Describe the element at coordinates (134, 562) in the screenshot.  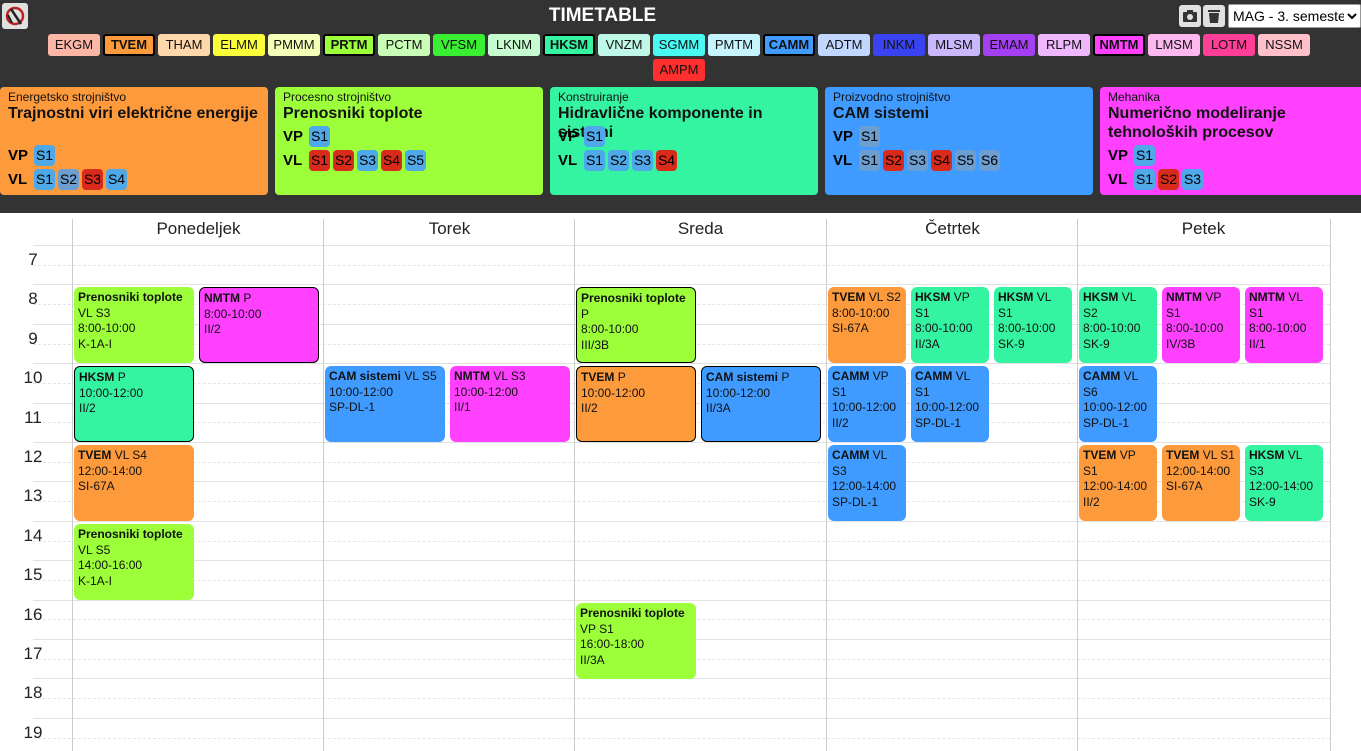
I see `timetable-event: Prenosniki toplote VL S5 14:00-16:00 K-1A-I` at that location.